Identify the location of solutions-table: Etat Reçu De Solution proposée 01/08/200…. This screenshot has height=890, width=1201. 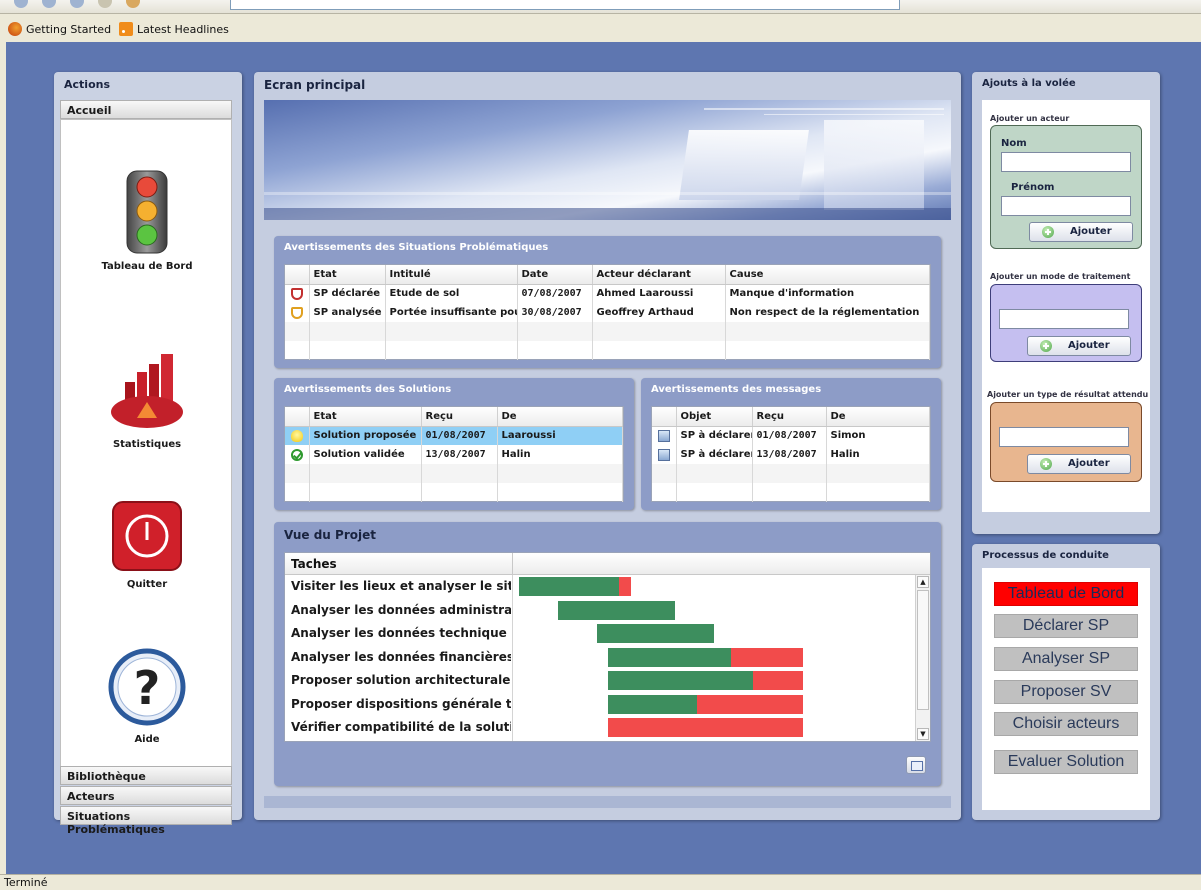
(454, 454).